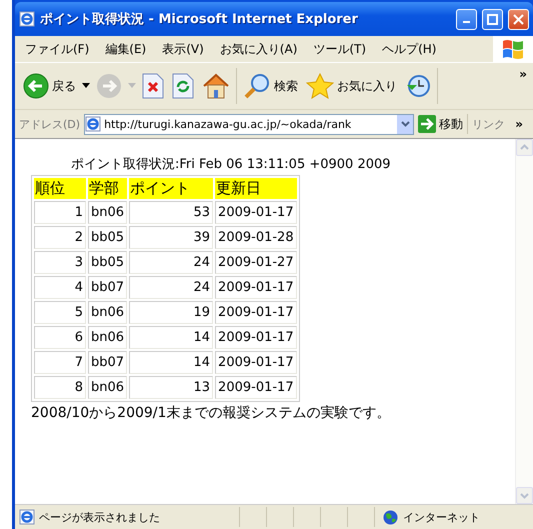 This screenshot has width=533, height=529. I want to click on search-button: 検索, so click(270, 86).